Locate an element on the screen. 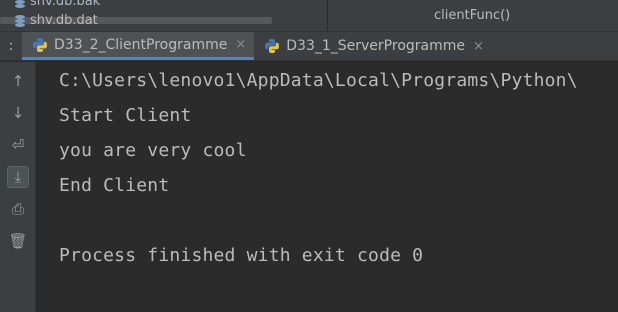 This screenshot has height=312, width=618. scroll-up-button: ↑ is located at coordinates (18, 81).